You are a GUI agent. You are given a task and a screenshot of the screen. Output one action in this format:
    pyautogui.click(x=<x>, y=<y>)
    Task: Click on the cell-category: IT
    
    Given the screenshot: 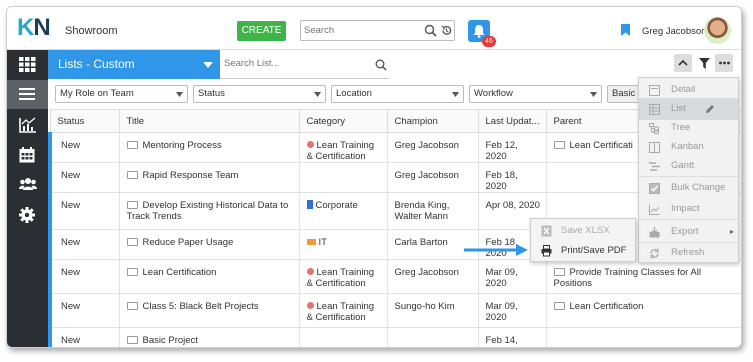 What is the action you would take?
    pyautogui.click(x=343, y=244)
    